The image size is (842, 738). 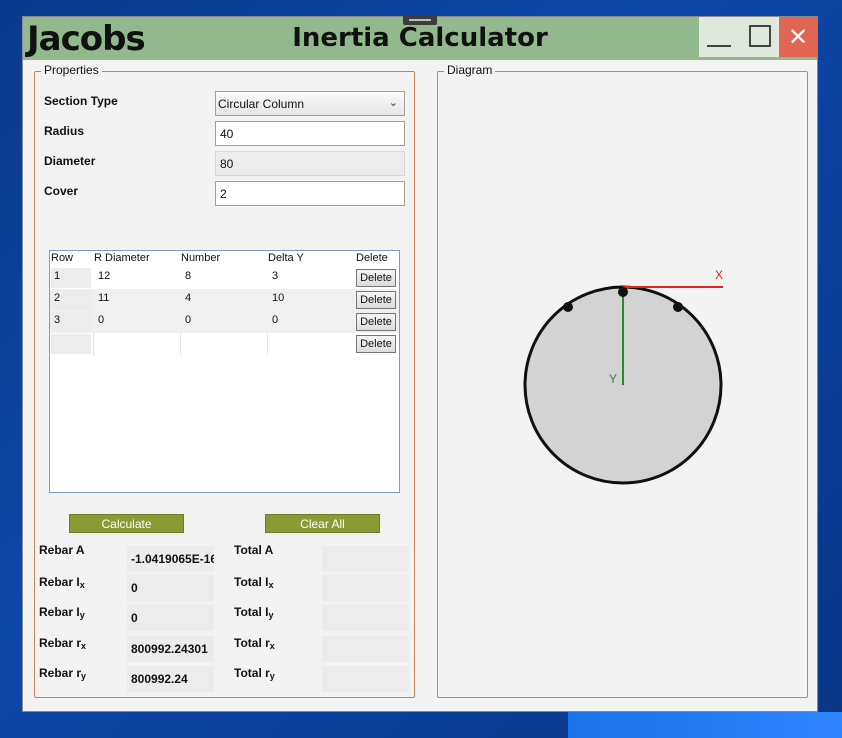 What do you see at coordinates (365, 679) in the screenshot?
I see `total-ry-value` at bounding box center [365, 679].